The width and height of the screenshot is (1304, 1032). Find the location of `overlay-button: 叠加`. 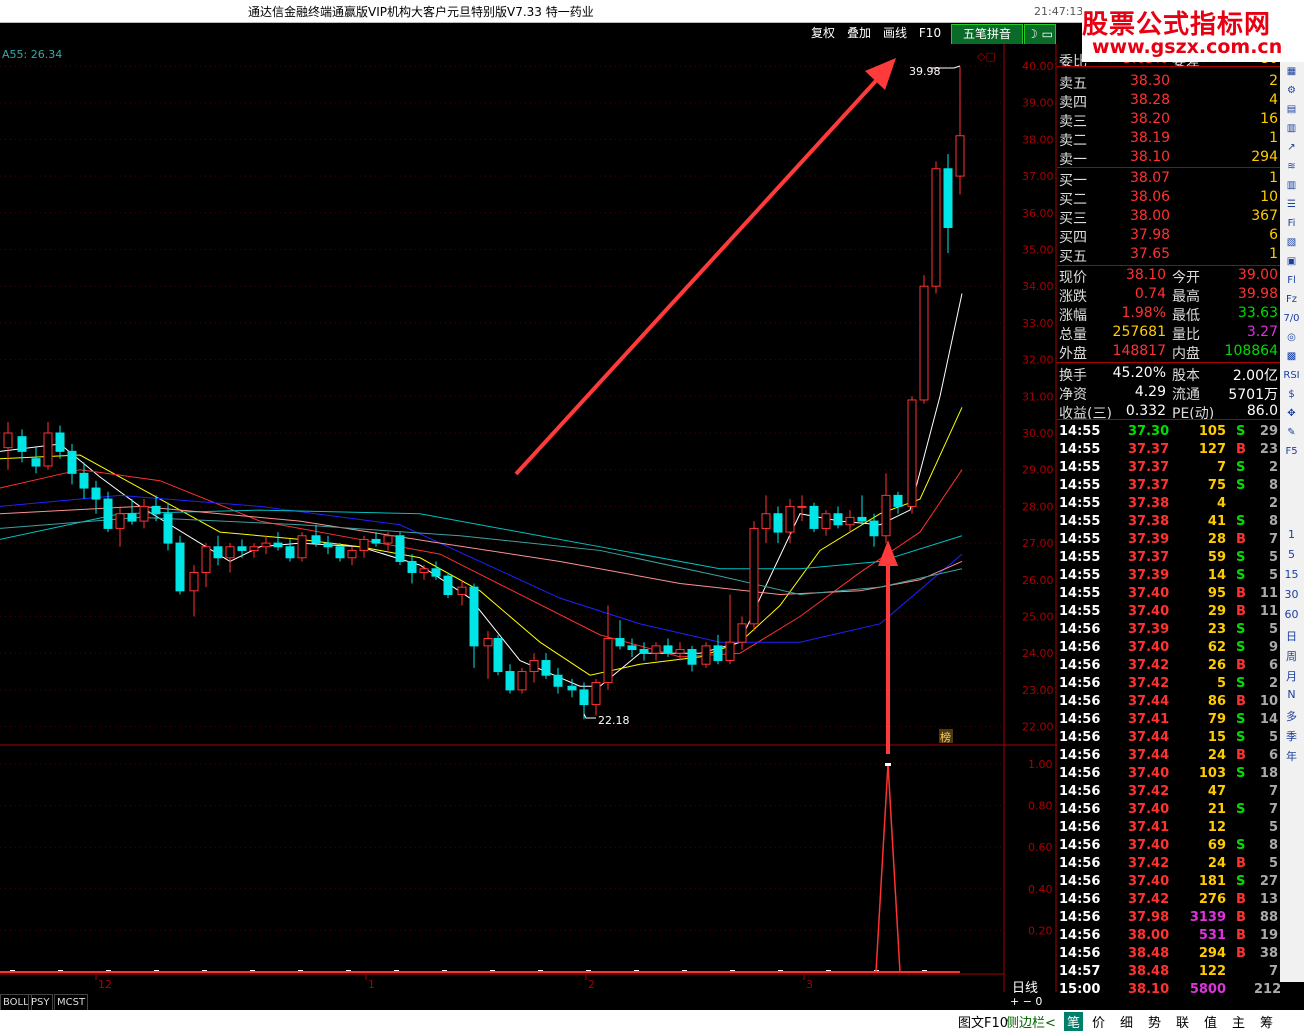

overlay-button: 叠加 is located at coordinates (859, 33).